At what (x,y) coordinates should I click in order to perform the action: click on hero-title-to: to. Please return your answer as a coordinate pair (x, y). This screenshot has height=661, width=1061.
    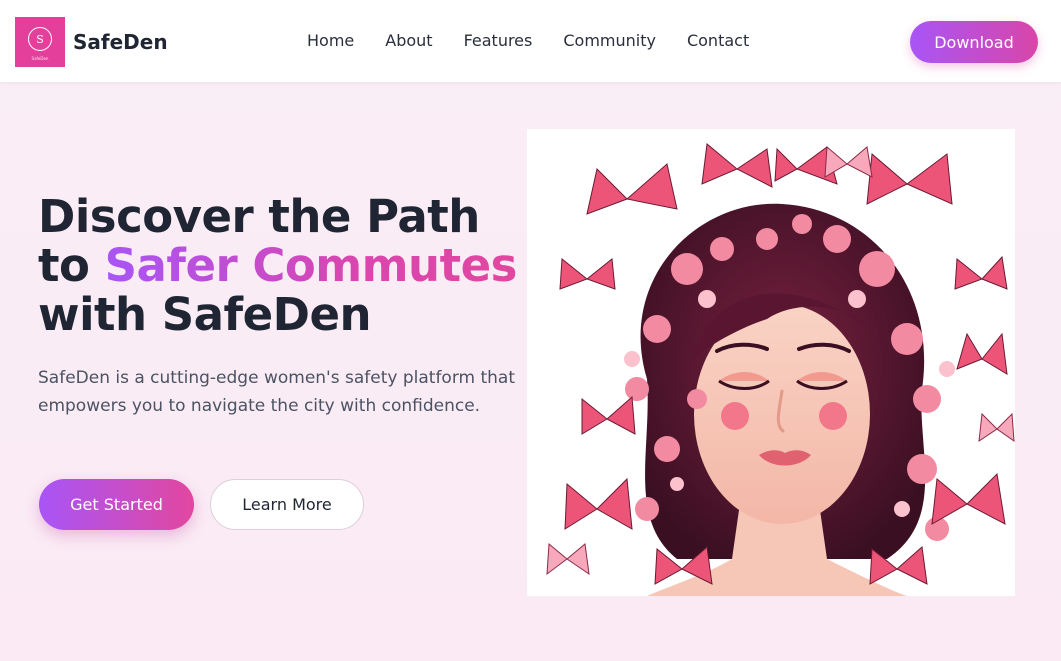
    Looking at the image, I should click on (71, 265).